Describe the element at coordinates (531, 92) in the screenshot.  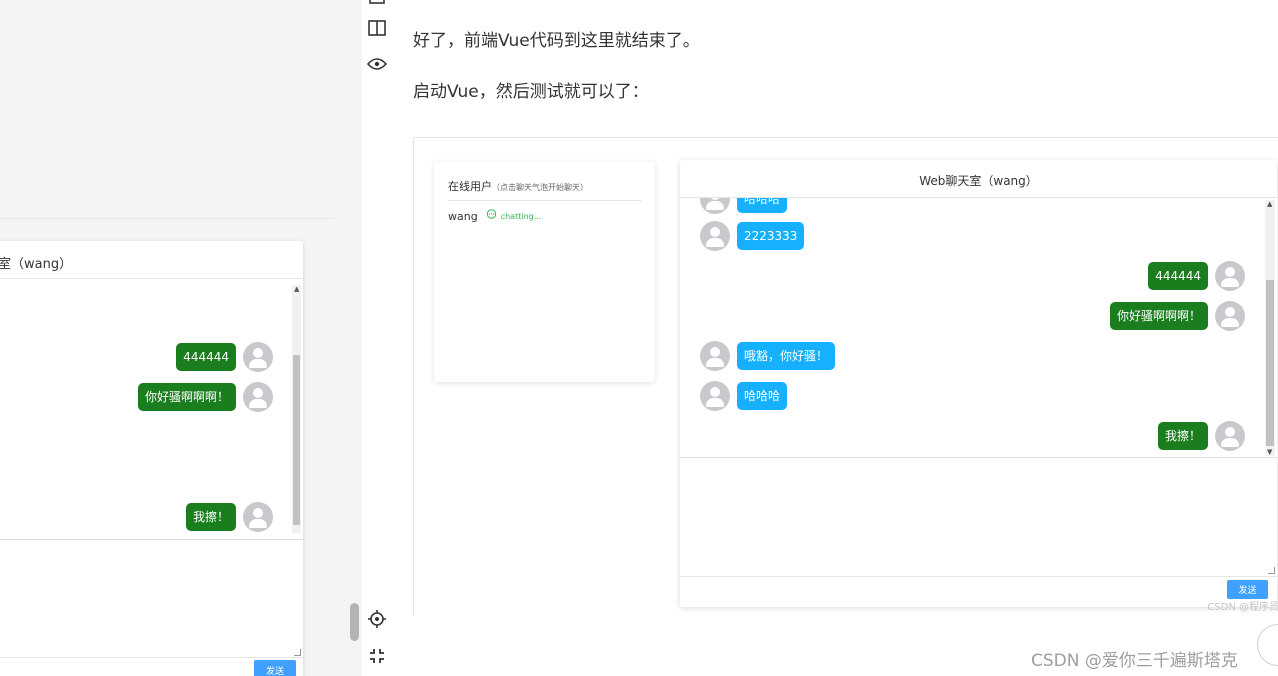
I see `article-paragraph: 启动Vue，然后测试就可以了：` at that location.